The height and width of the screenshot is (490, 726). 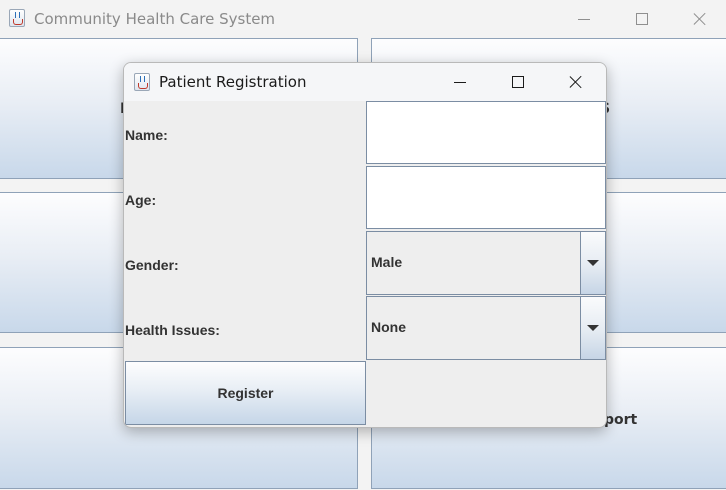 I want to click on health-issues-selected-value: None, so click(x=388, y=327).